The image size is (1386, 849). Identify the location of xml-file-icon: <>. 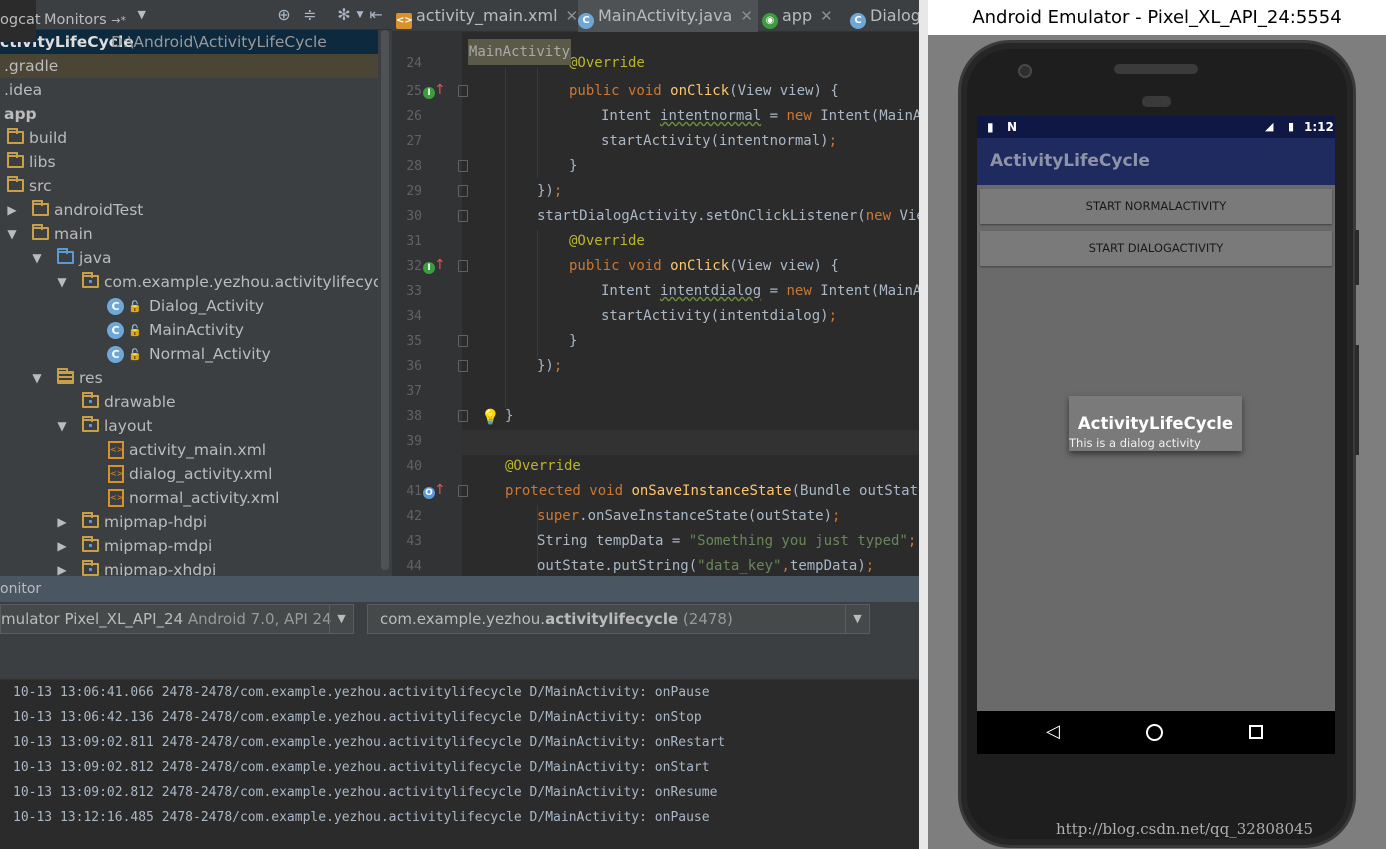
(404, 21).